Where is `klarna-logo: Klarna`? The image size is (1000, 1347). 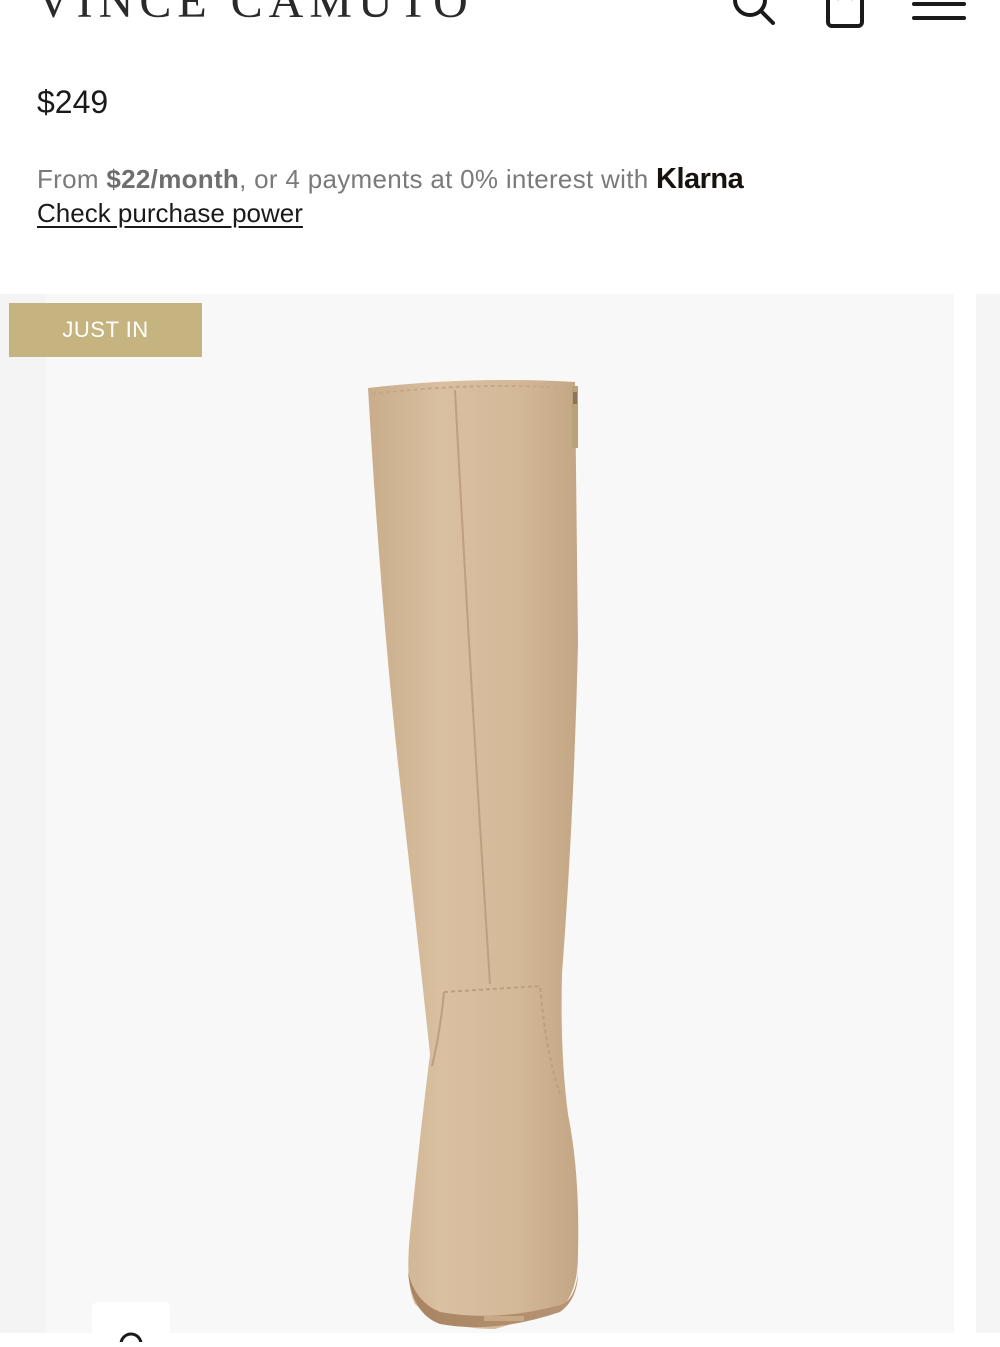 klarna-logo: Klarna is located at coordinates (699, 179).